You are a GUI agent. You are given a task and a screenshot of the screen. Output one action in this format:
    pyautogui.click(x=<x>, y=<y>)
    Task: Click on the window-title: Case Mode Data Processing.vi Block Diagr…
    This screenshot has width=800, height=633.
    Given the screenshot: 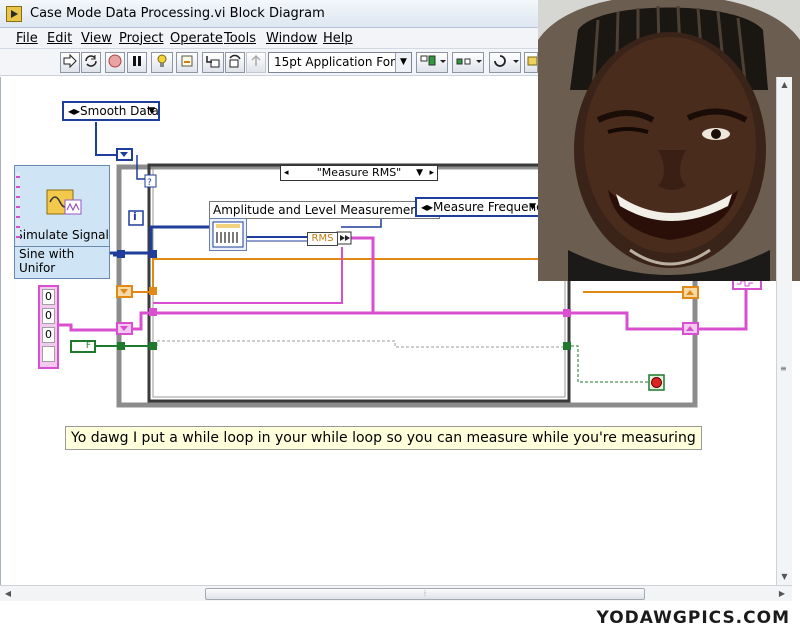 What is the action you would take?
    pyautogui.click(x=177, y=13)
    